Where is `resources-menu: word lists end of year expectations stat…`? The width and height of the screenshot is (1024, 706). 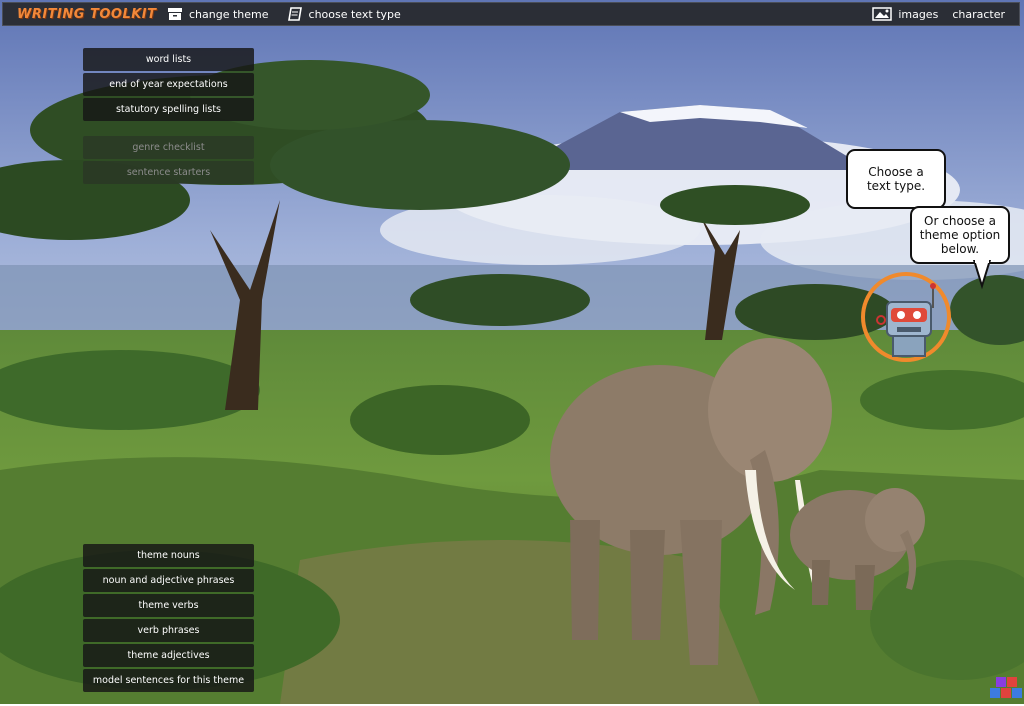 resources-menu: word lists end of year expectations stat… is located at coordinates (168, 85).